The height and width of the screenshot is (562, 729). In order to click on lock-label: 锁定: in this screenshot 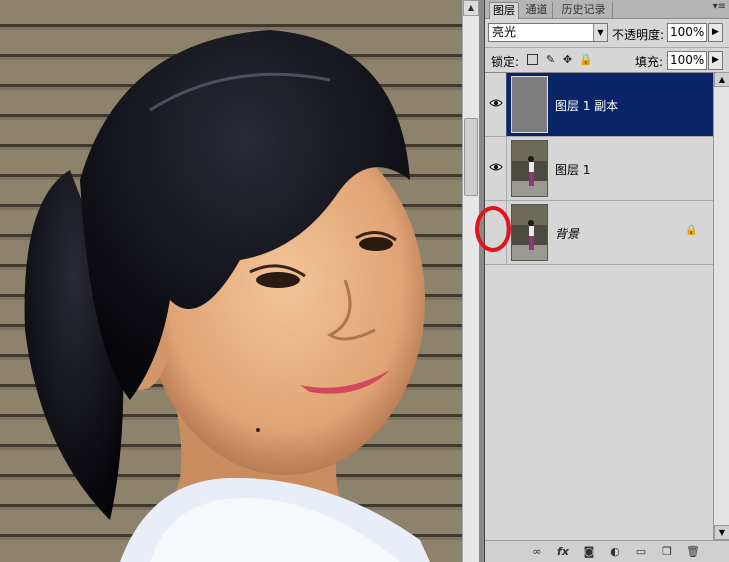, I will do `click(505, 62)`.